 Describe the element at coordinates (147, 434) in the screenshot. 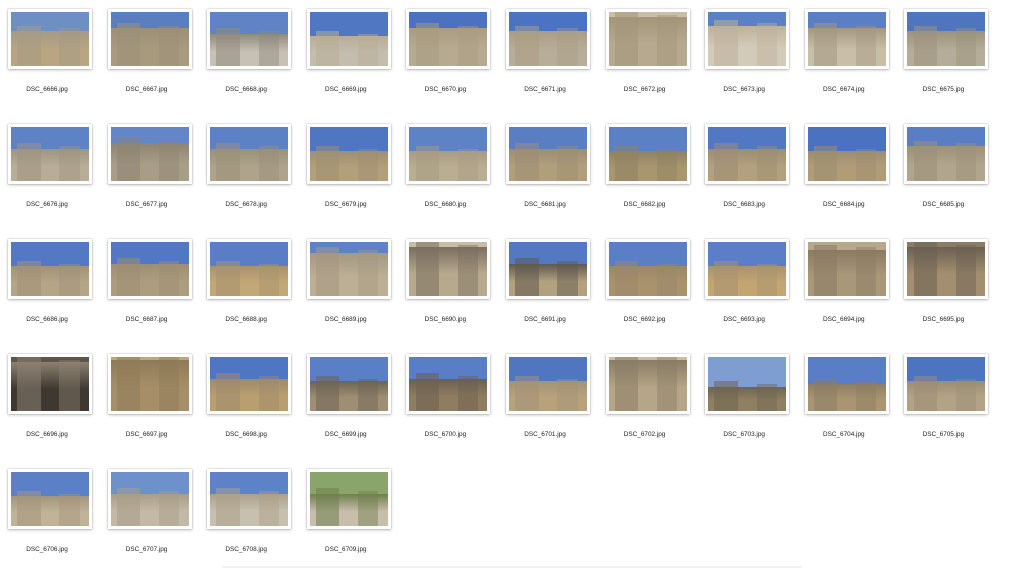

I see `file-name-label: DSC_6697.jpg` at that location.